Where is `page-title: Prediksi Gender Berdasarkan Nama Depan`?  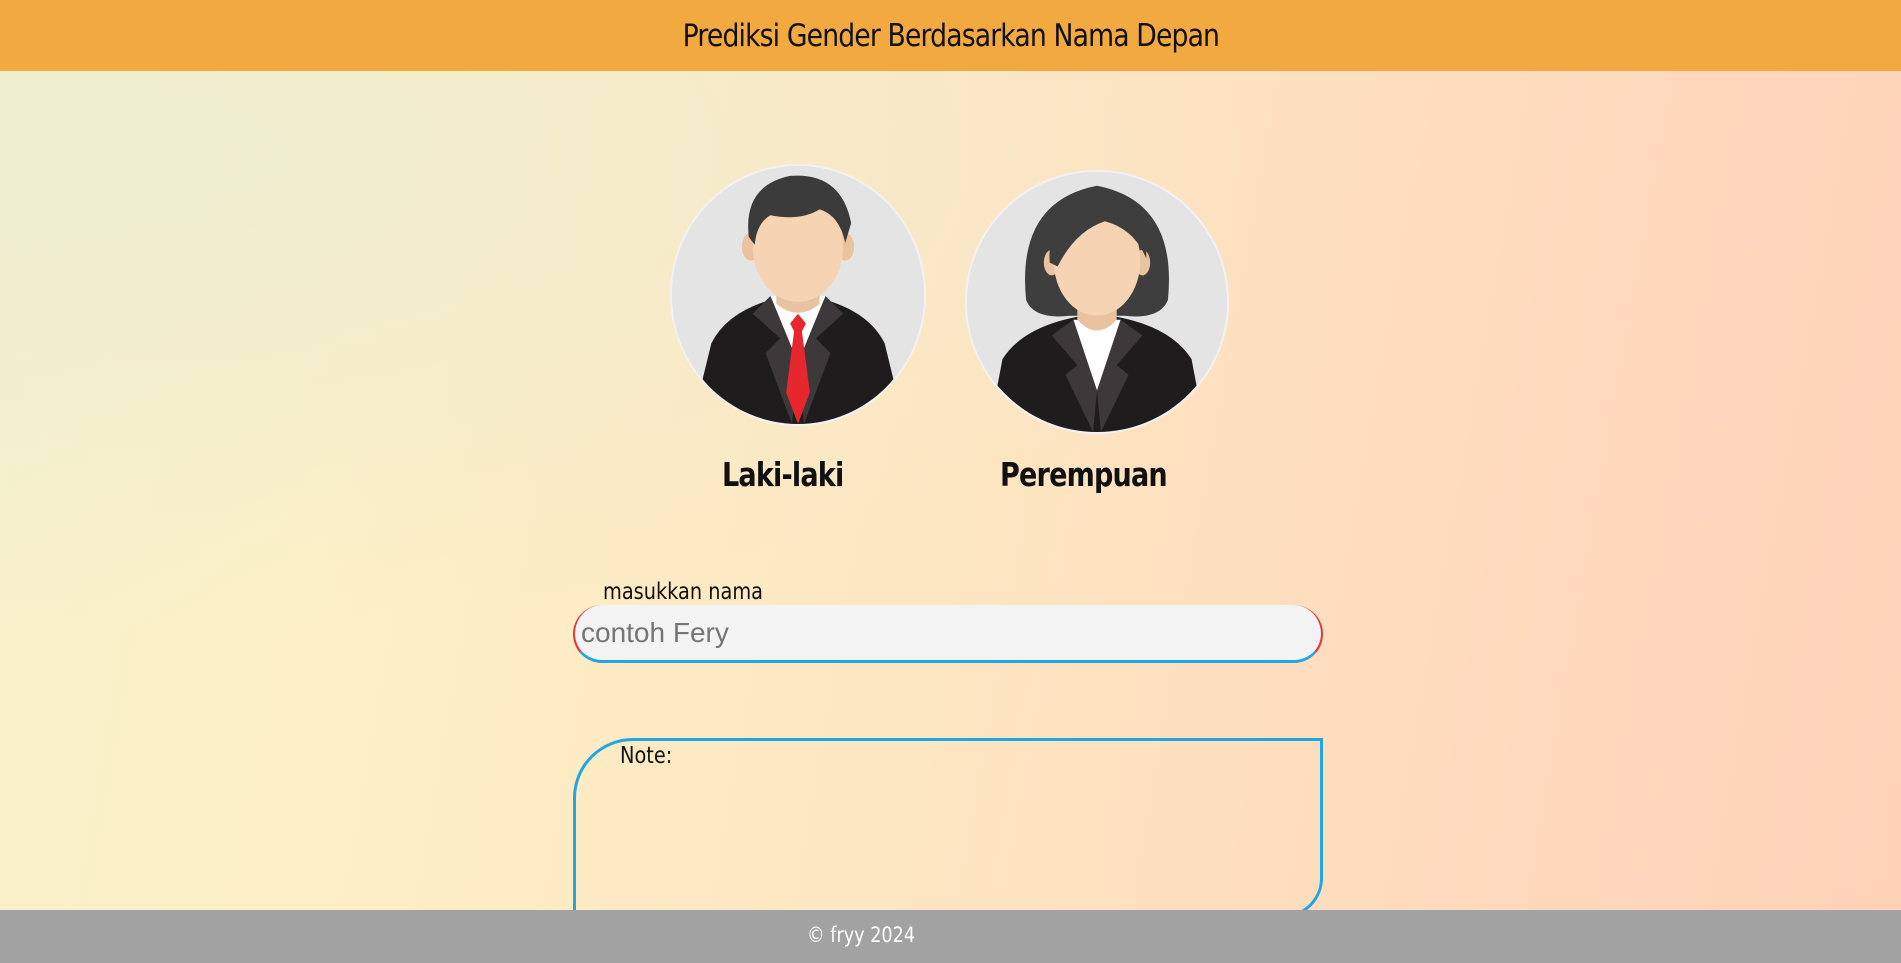 page-title: Prediksi Gender Berdasarkan Nama Depan is located at coordinates (950, 35).